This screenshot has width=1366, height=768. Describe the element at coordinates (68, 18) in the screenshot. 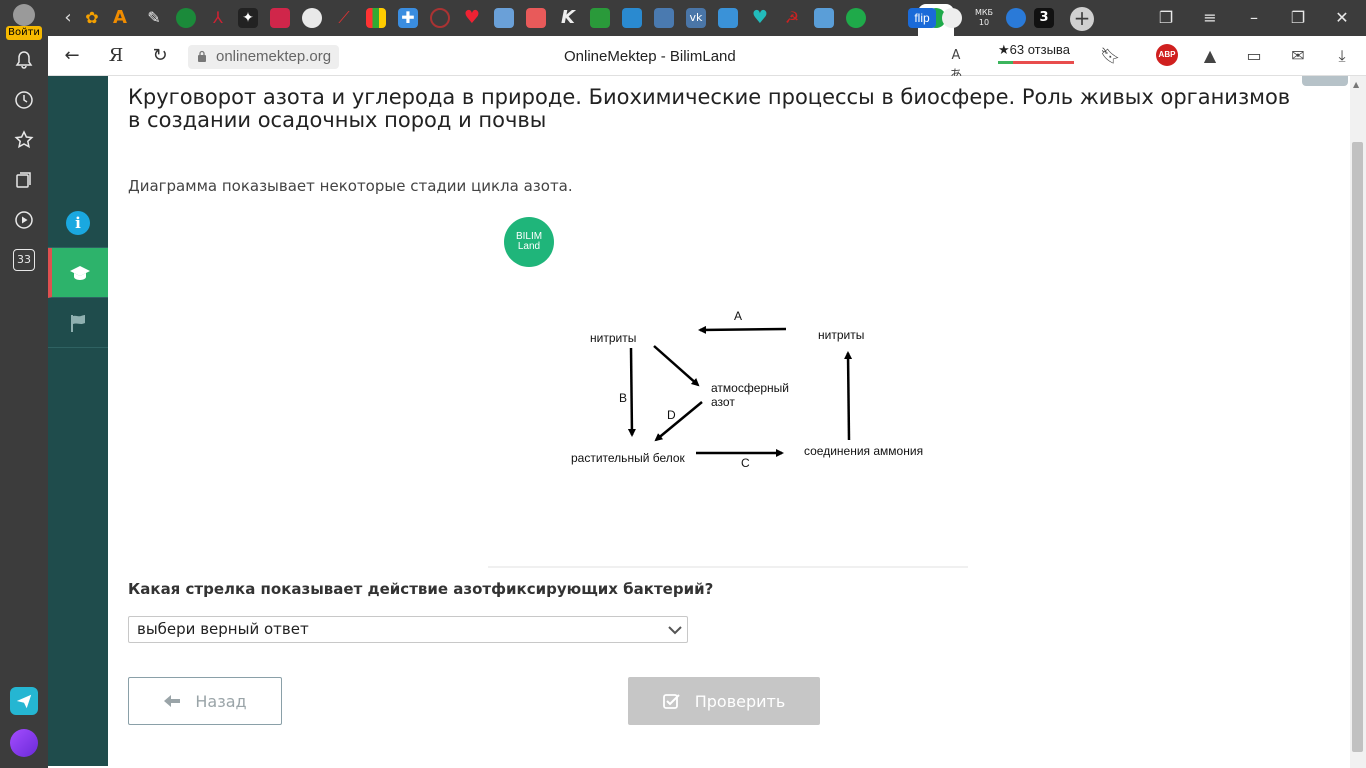

I see `tabs-scroll-left-icon: ‹` at that location.